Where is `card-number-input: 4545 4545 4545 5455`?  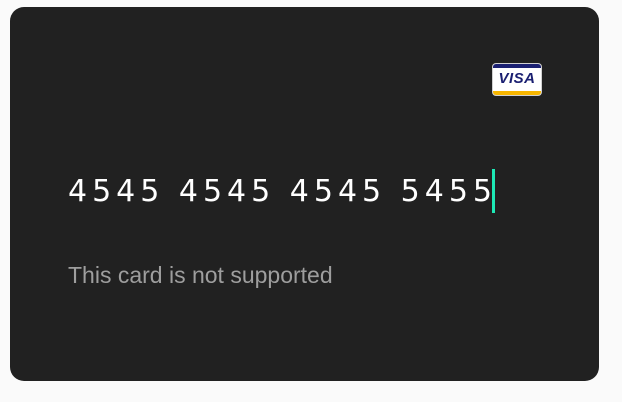 card-number-input: 4545 4545 4545 5455 is located at coordinates (281, 191).